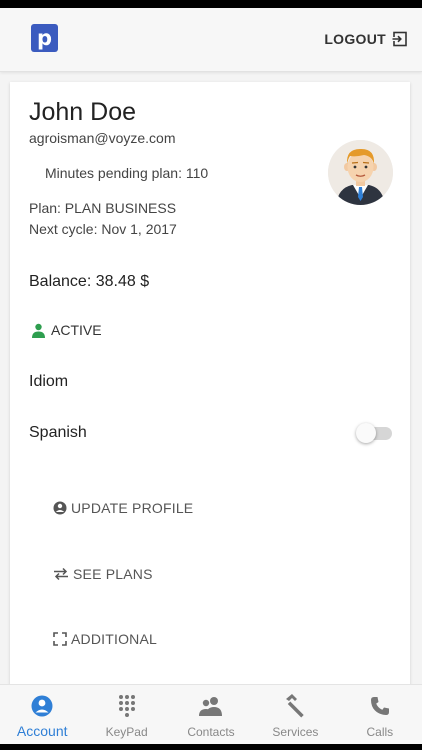  Describe the element at coordinates (103, 229) in the screenshot. I see `next-cycle: Next cycle: Nov 1, 2017` at that location.